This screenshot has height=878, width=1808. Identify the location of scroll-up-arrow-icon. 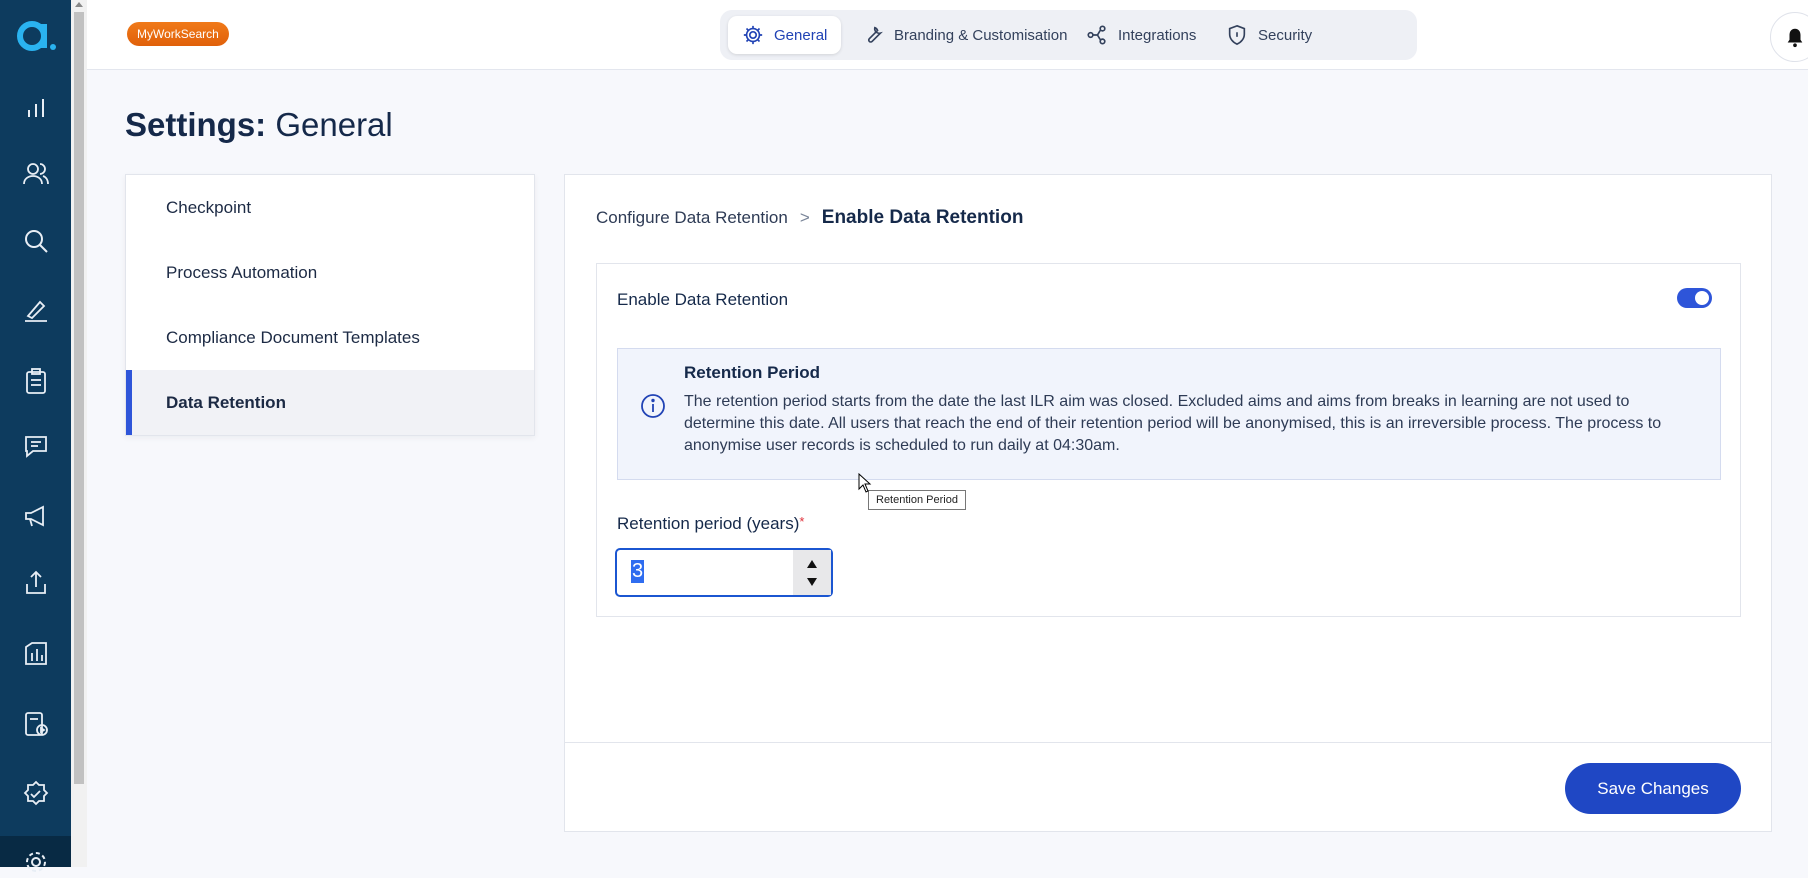
(79, 4).